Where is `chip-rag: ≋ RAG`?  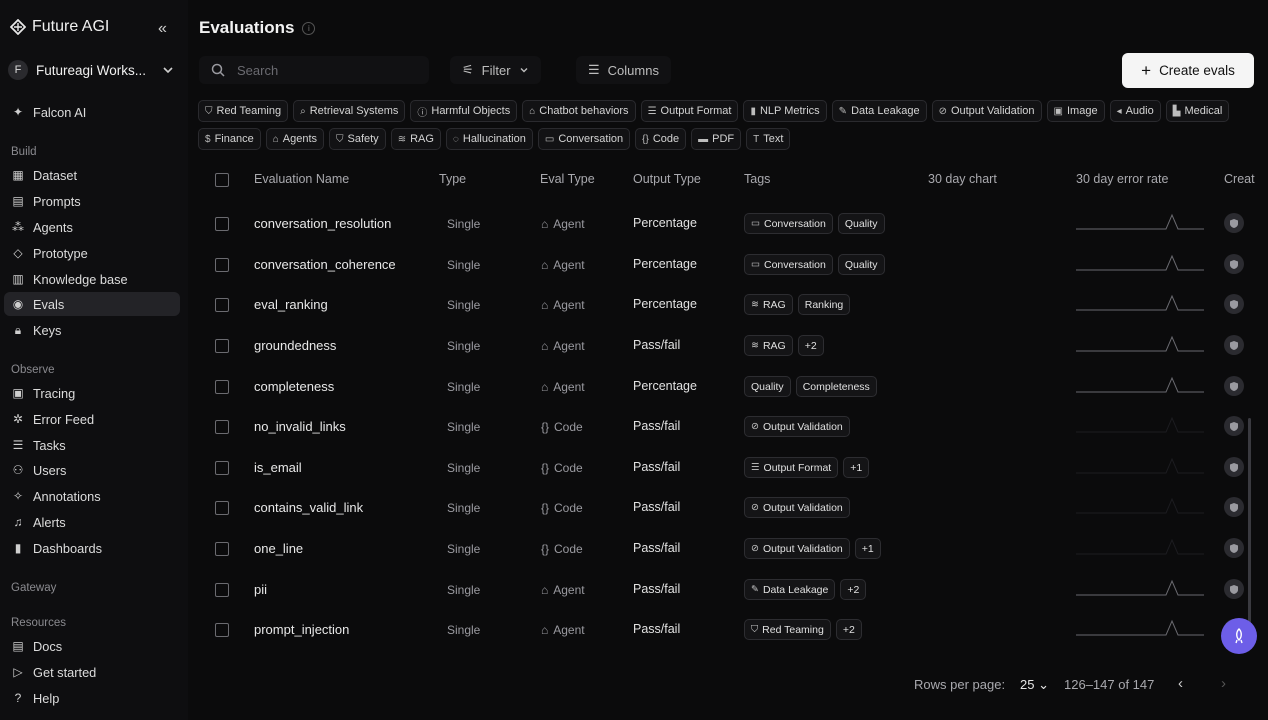 chip-rag: ≋ RAG is located at coordinates (415, 139).